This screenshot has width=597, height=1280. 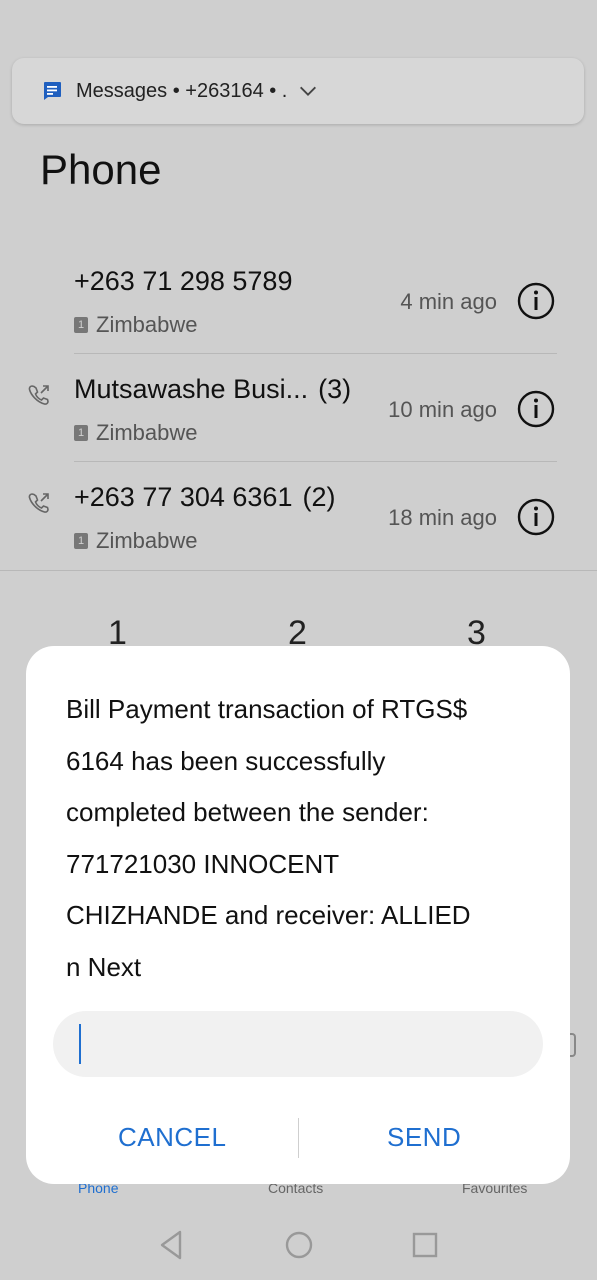 What do you see at coordinates (80, 1044) in the screenshot?
I see `text-caret` at bounding box center [80, 1044].